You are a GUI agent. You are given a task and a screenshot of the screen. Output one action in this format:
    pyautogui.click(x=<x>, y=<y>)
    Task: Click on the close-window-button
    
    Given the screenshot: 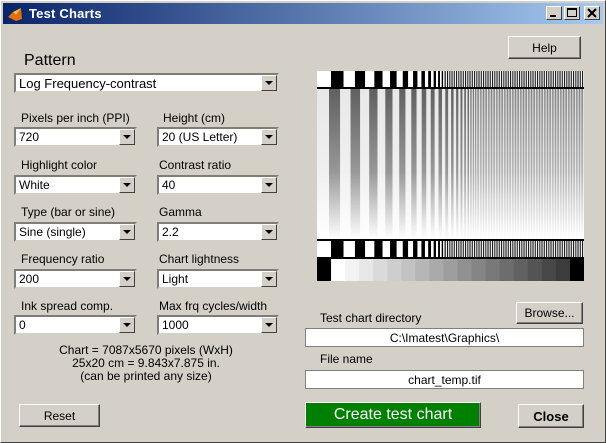 What is the action you would take?
    pyautogui.click(x=592, y=13)
    